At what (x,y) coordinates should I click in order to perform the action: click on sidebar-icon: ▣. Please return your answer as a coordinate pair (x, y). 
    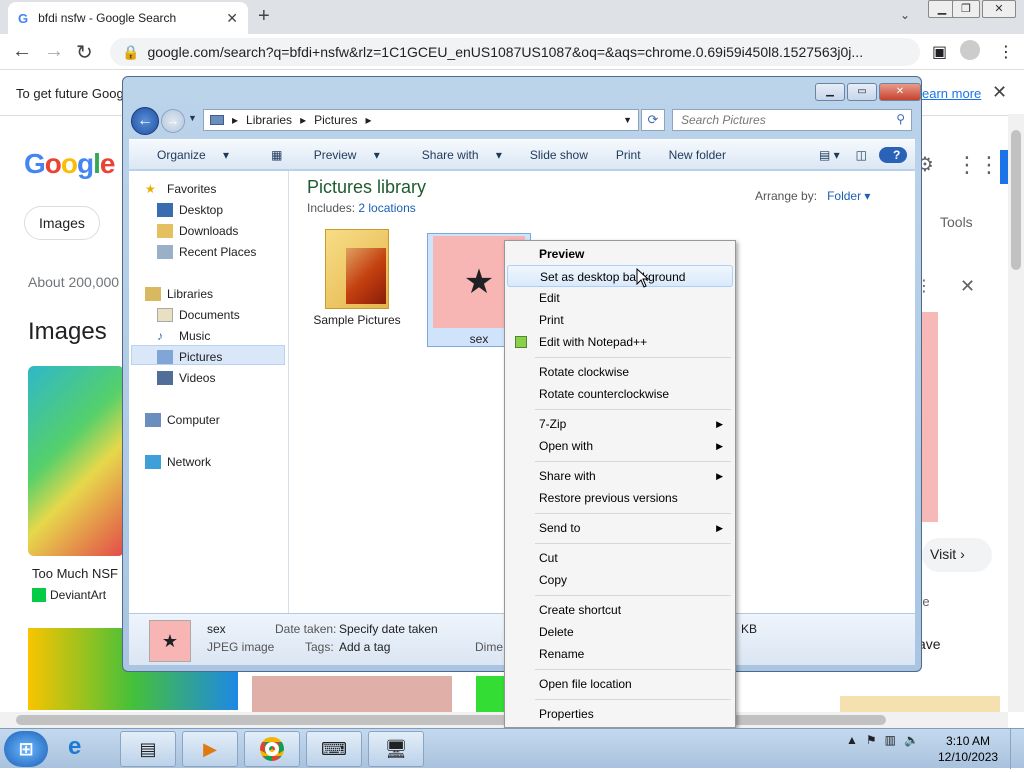
    Looking at the image, I should click on (939, 52).